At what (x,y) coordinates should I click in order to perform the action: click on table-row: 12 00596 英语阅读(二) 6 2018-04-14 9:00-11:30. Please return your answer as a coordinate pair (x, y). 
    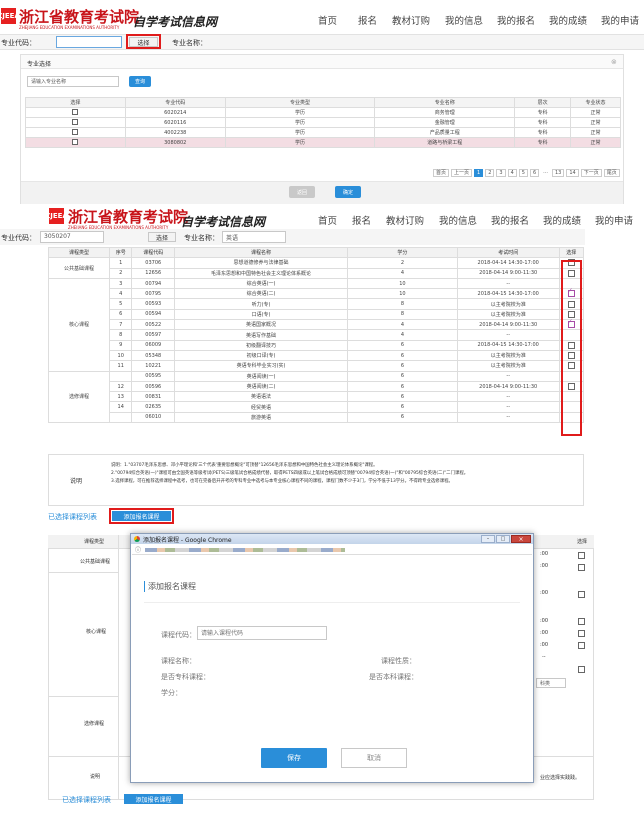
    Looking at the image, I should click on (317, 386).